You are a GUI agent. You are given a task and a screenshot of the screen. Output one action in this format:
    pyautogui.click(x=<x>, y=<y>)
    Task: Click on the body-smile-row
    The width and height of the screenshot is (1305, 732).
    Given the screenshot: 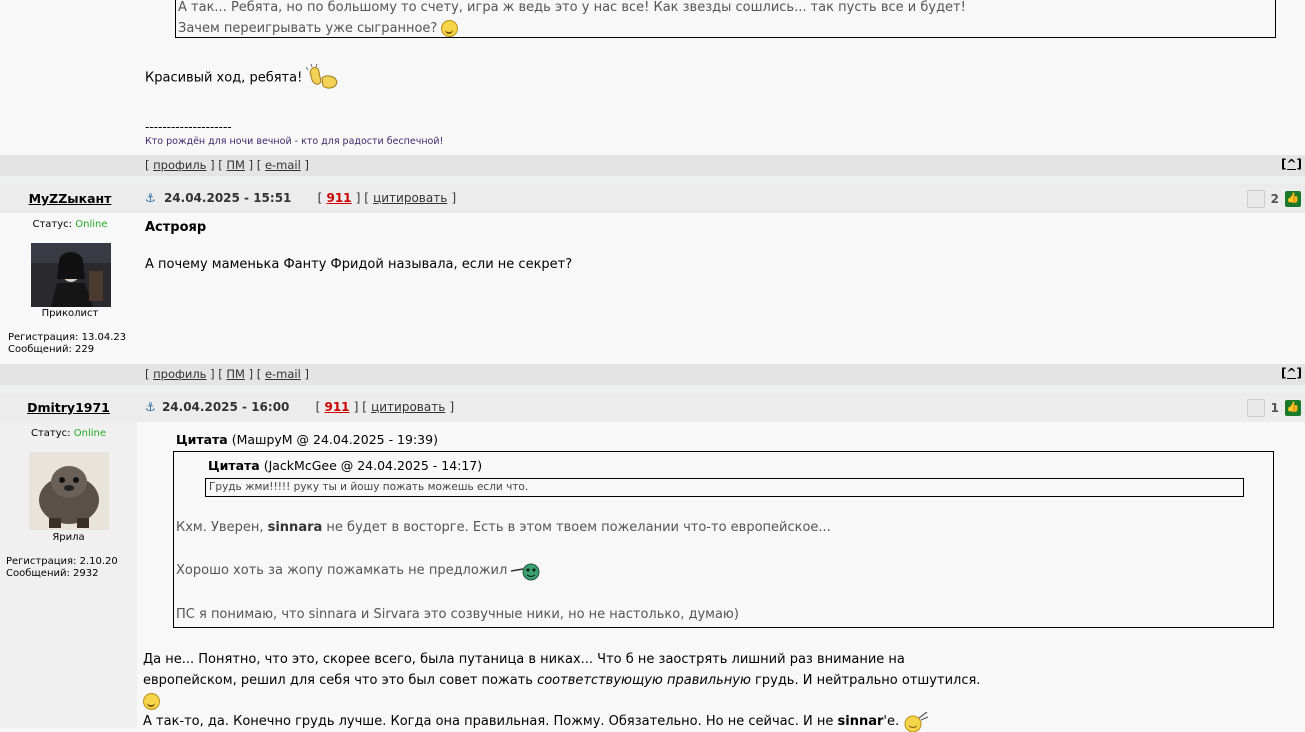 What is the action you would take?
    pyautogui.click(x=718, y=701)
    